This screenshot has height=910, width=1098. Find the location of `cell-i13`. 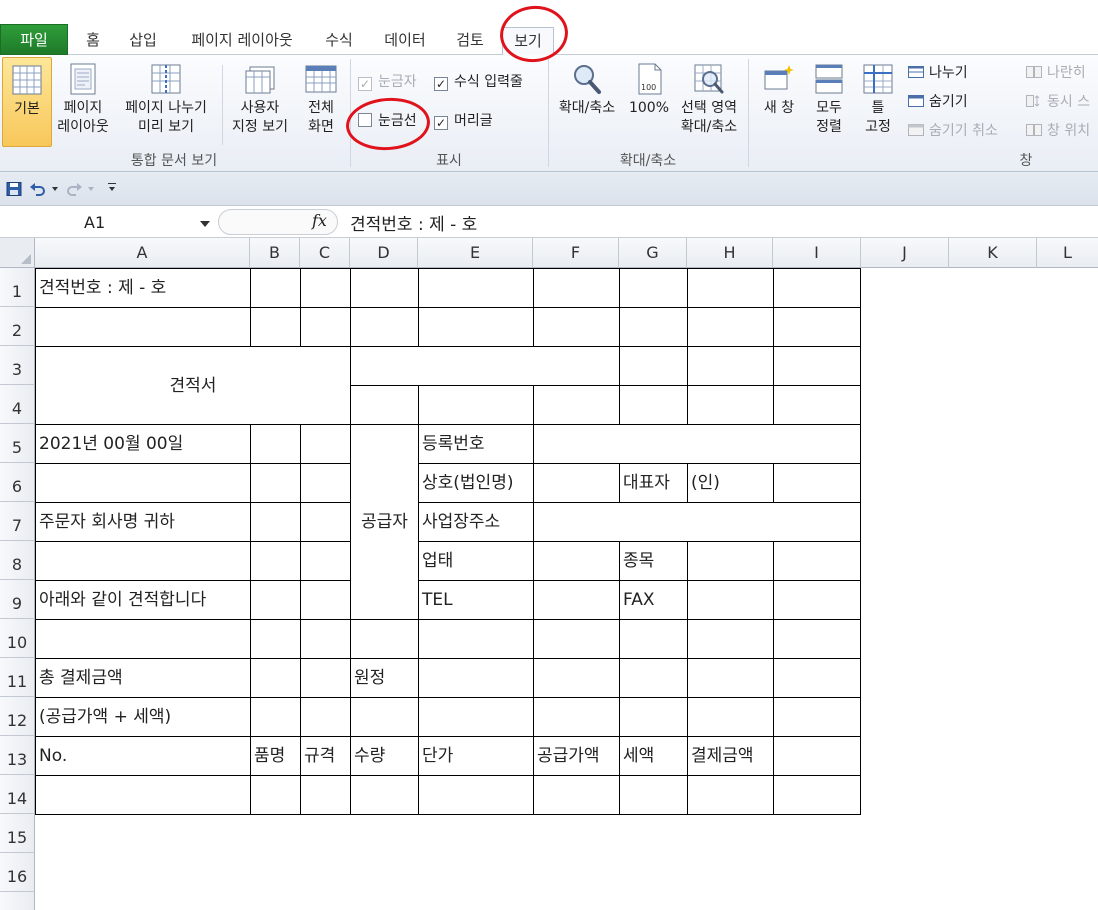

cell-i13 is located at coordinates (817, 756).